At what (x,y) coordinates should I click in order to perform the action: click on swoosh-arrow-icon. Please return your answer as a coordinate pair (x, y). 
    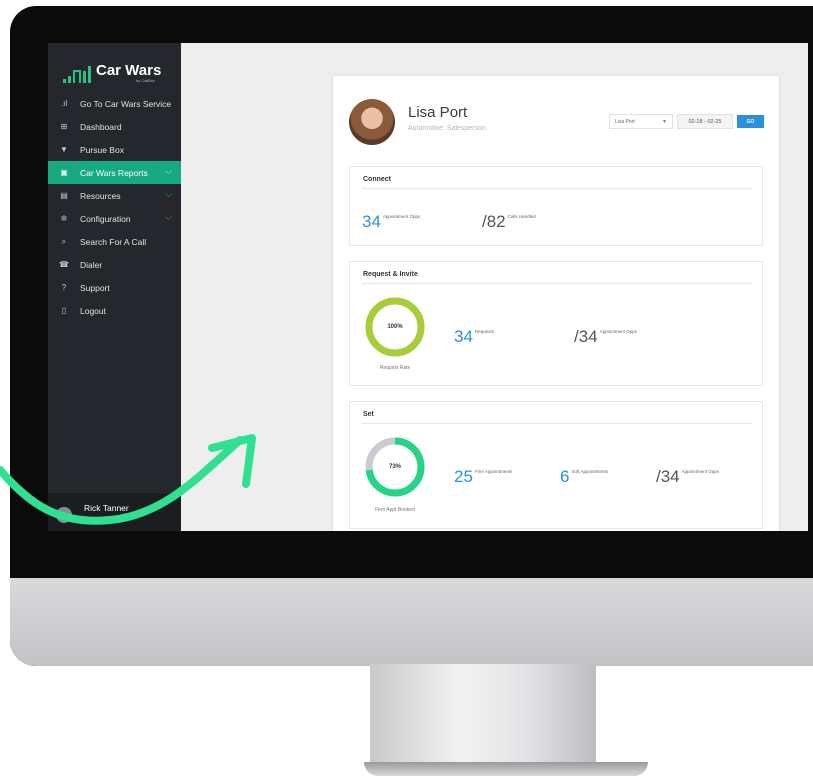
    Looking at the image, I should click on (128, 479).